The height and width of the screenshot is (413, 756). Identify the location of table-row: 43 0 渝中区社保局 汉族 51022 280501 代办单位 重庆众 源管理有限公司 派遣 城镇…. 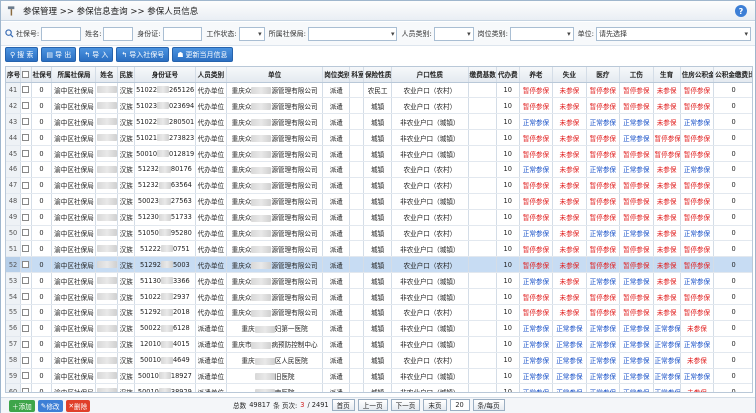
(379, 122).